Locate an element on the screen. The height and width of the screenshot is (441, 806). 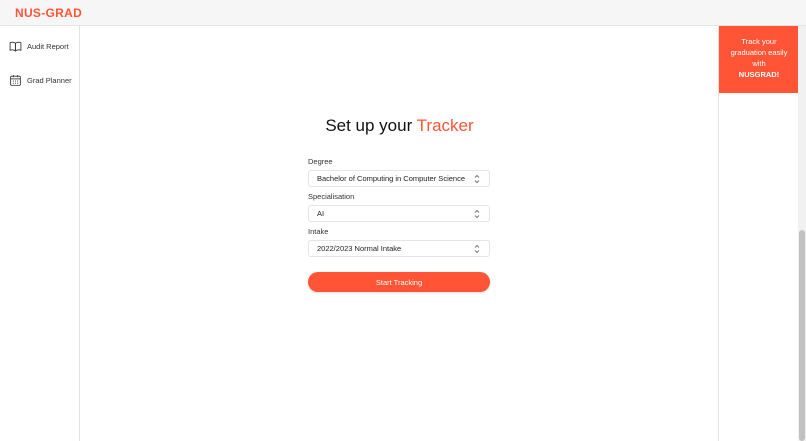
promo-line: graduation easily is located at coordinates (759, 52).